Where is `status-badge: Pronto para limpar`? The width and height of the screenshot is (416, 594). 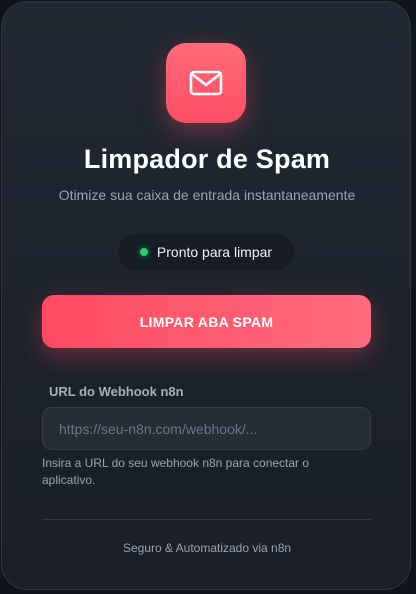
status-badge: Pronto para limpar is located at coordinates (206, 252).